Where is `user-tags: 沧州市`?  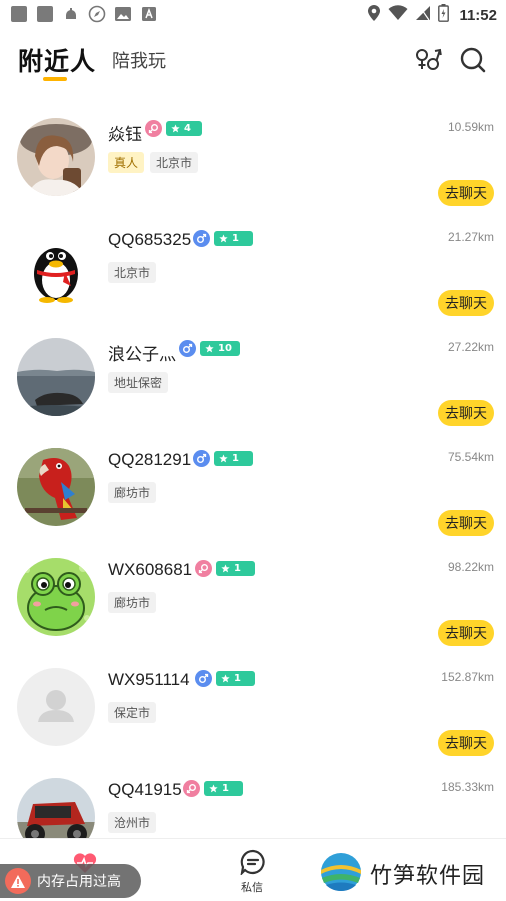 user-tags: 沧州市 is located at coordinates (132, 822).